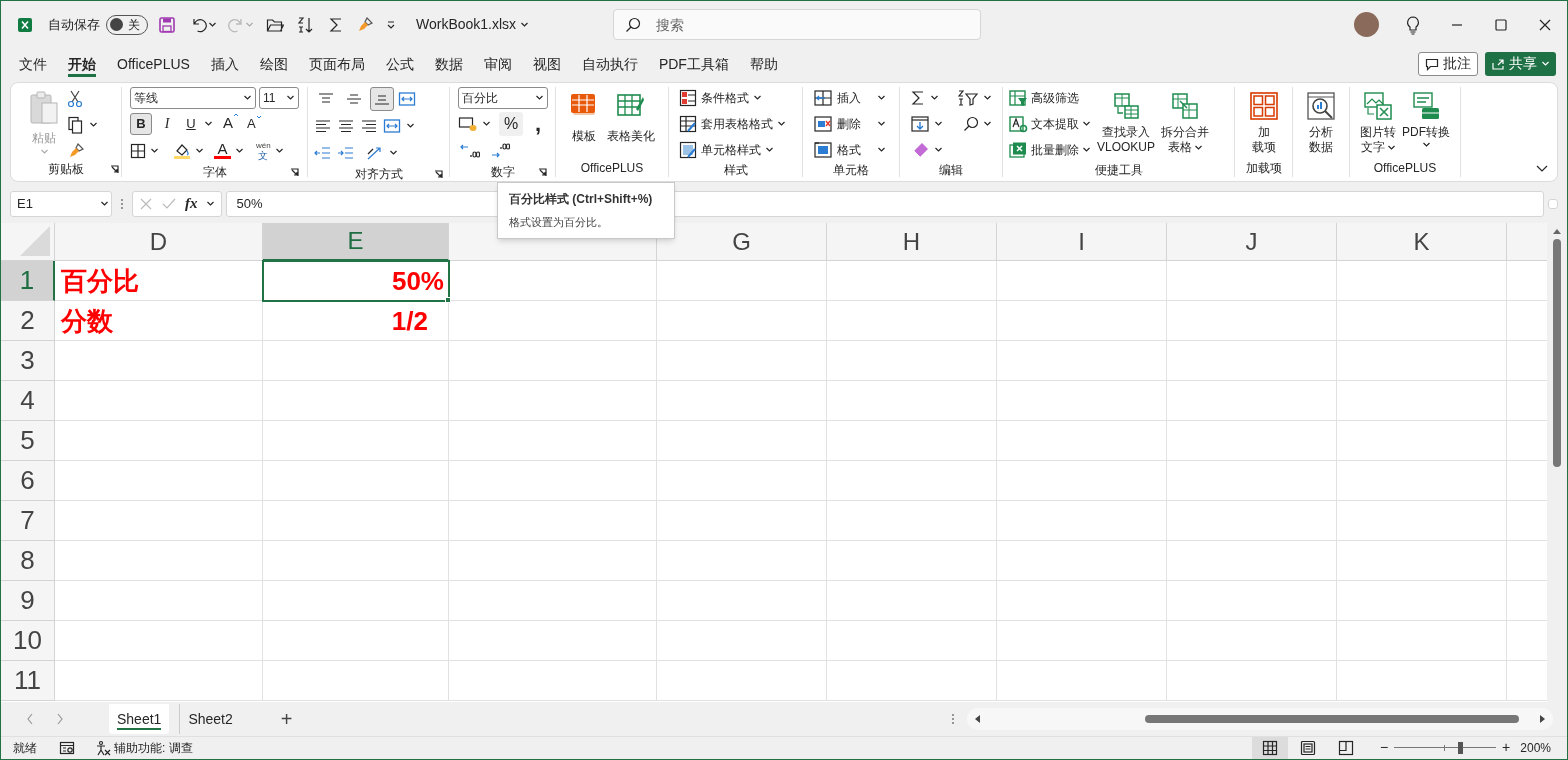 This screenshot has width=1568, height=760. What do you see at coordinates (448, 63) in the screenshot?
I see `ribbon-tab: 数据` at bounding box center [448, 63].